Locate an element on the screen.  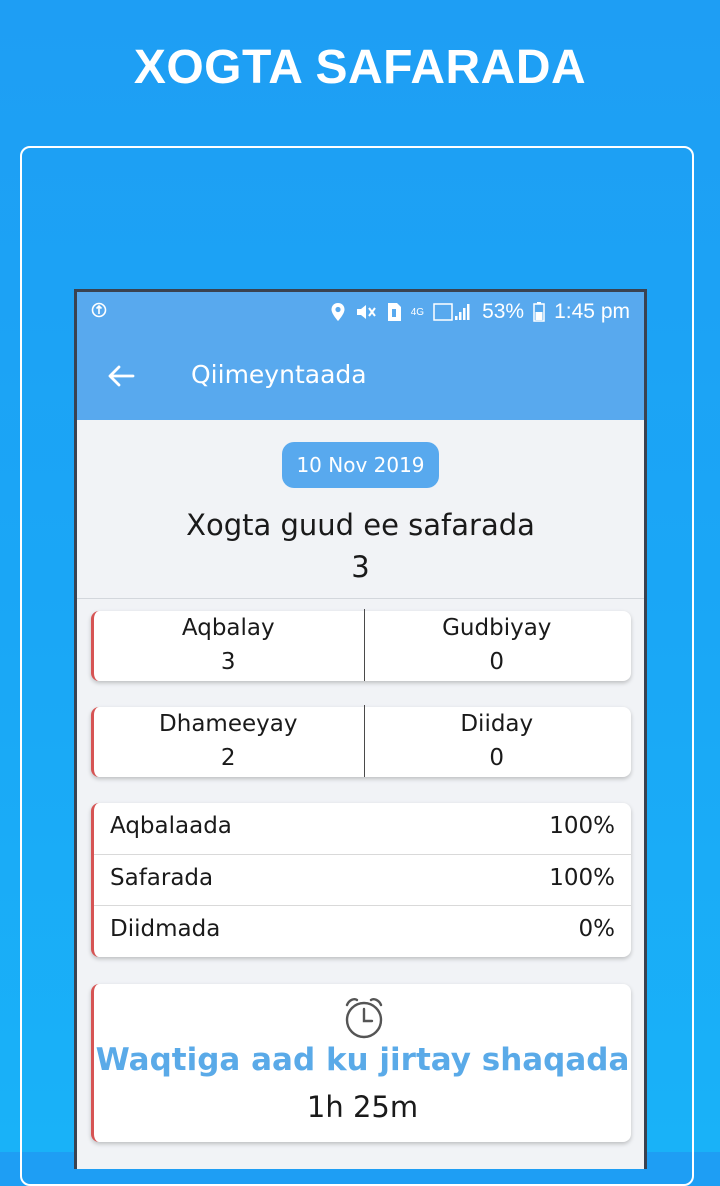
location-icon is located at coordinates (338, 312).